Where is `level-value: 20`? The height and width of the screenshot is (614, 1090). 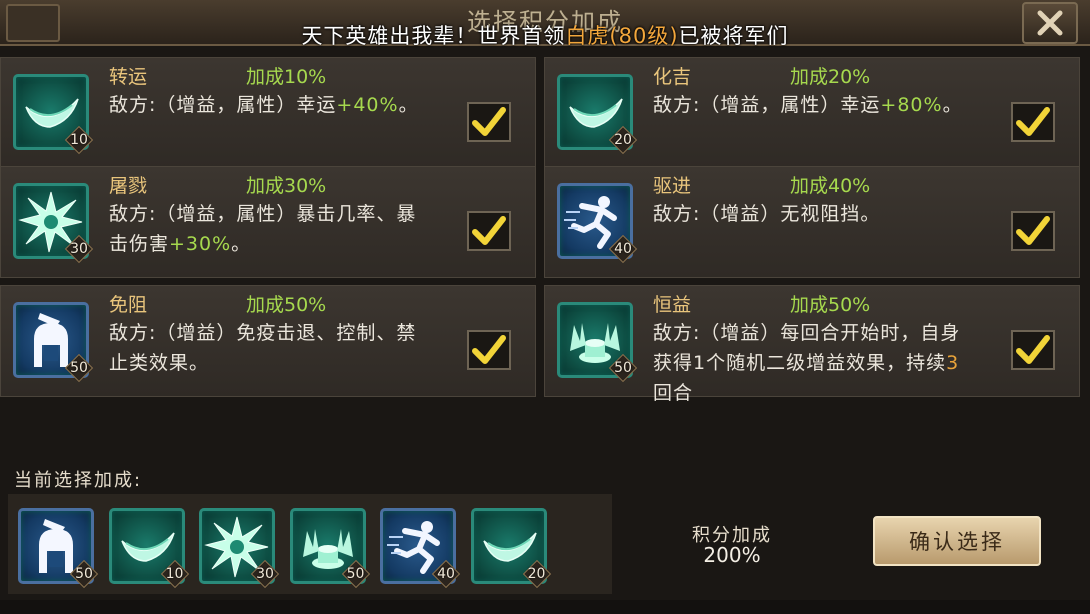
level-value: 20 is located at coordinates (536, 574).